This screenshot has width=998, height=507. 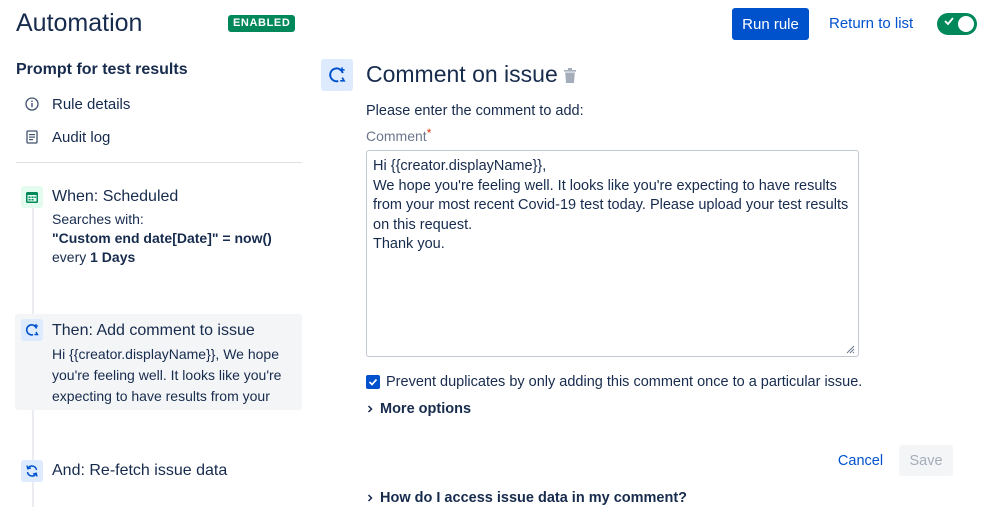 What do you see at coordinates (102, 69) in the screenshot?
I see `rule-name: Prompt for test results` at bounding box center [102, 69].